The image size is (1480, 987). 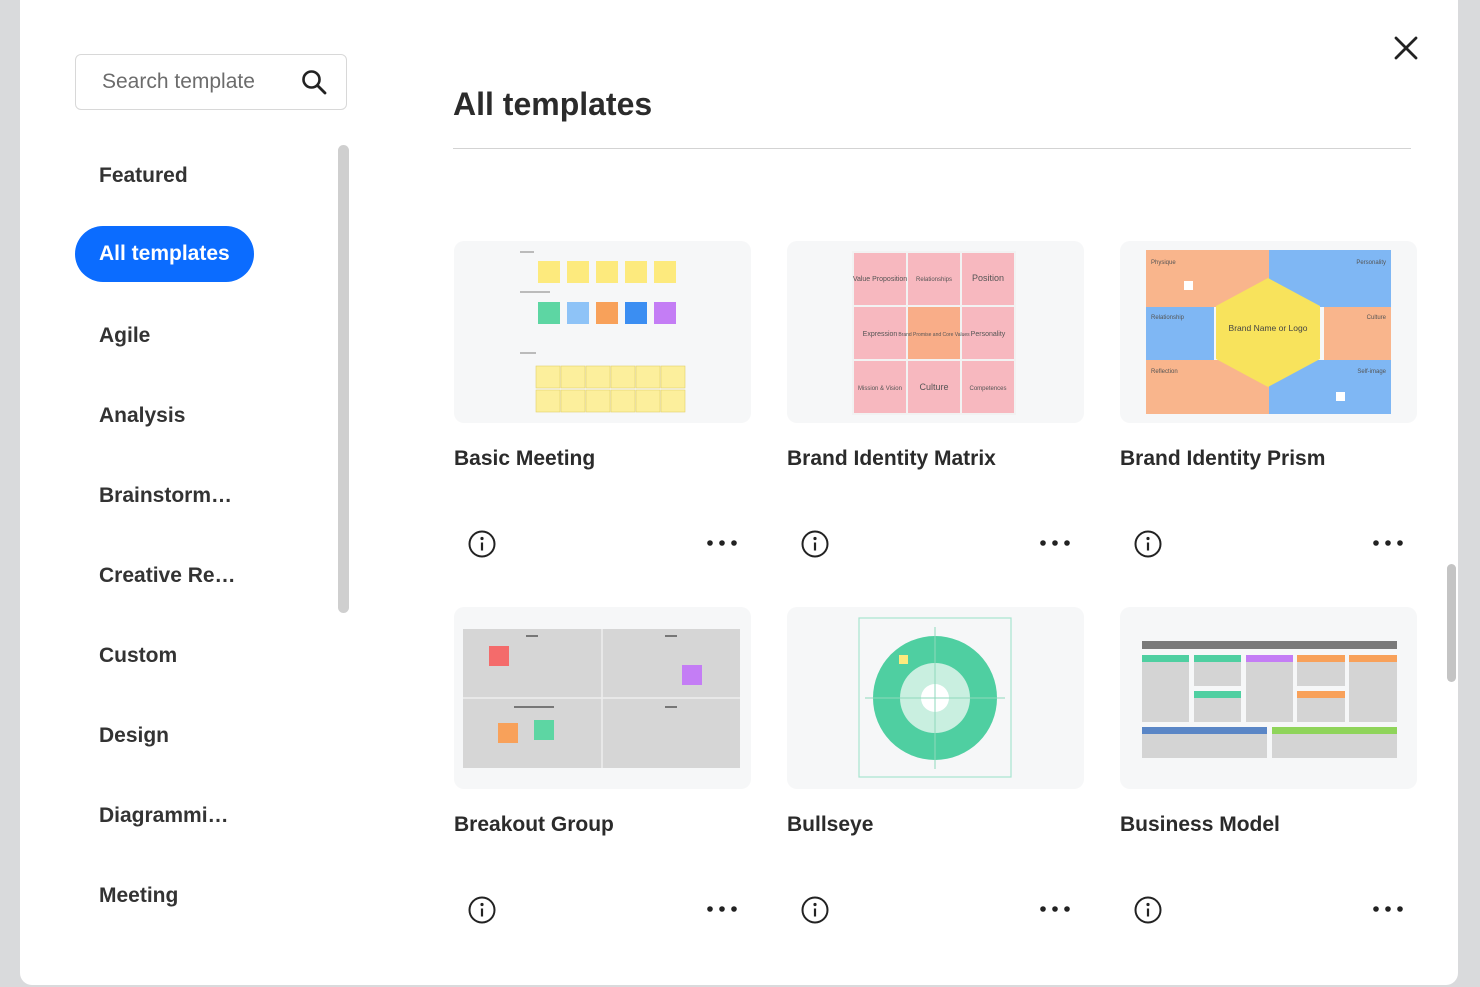 I want to click on basic-meeting-preview, so click(x=603, y=332).